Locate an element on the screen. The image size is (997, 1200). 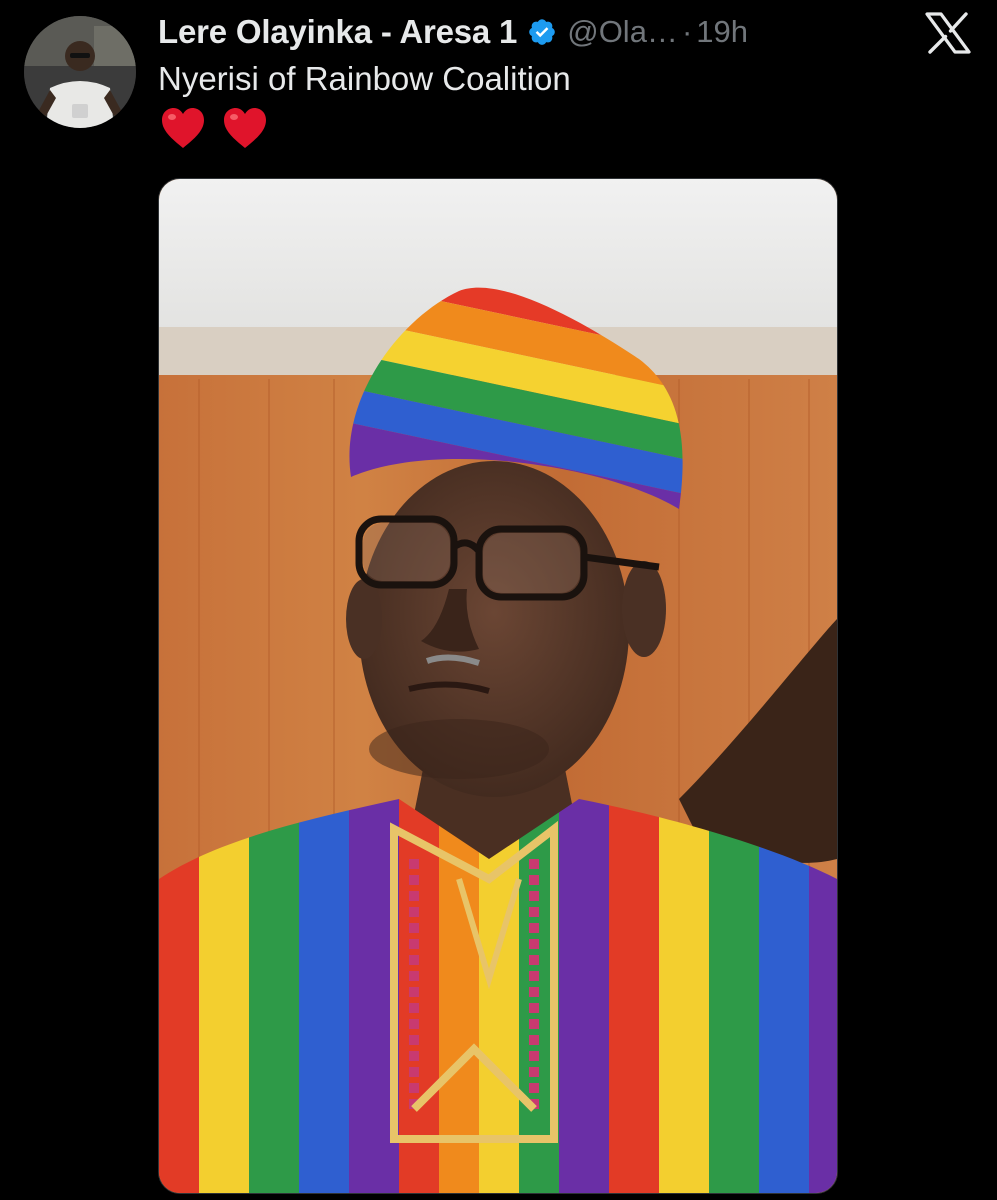
x-logo-icon is located at coordinates (948, 33).